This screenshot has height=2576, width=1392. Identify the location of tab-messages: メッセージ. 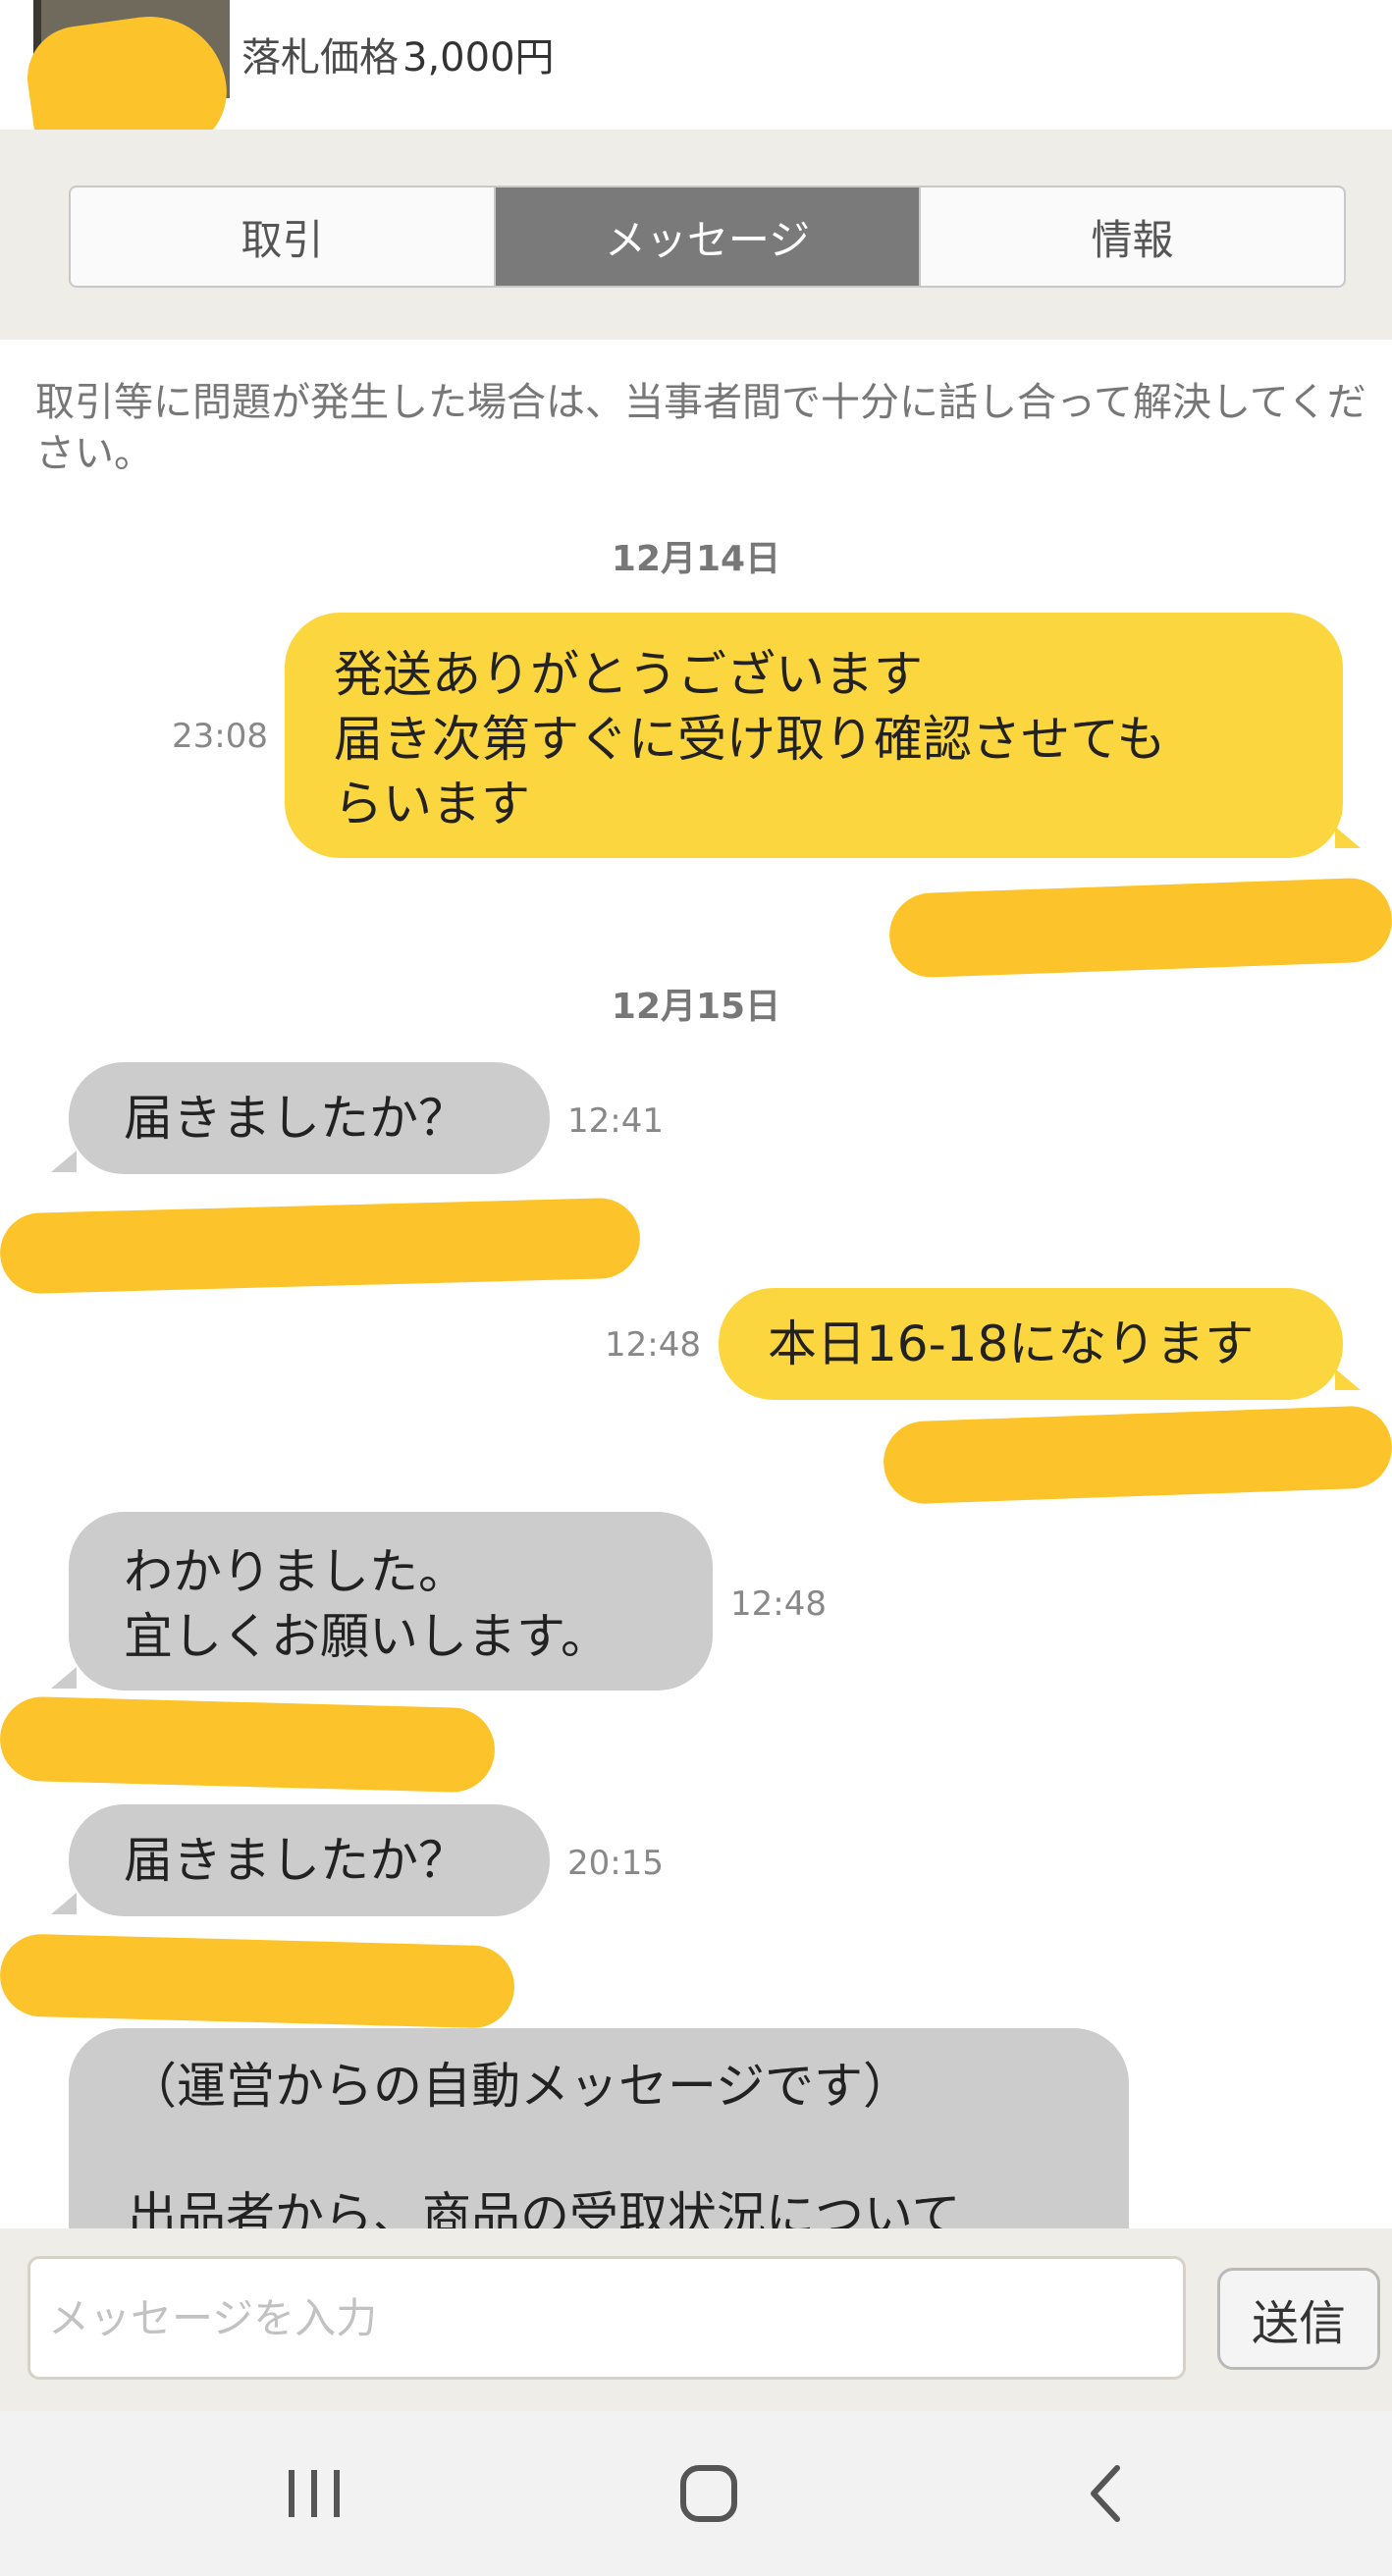
(709, 237).